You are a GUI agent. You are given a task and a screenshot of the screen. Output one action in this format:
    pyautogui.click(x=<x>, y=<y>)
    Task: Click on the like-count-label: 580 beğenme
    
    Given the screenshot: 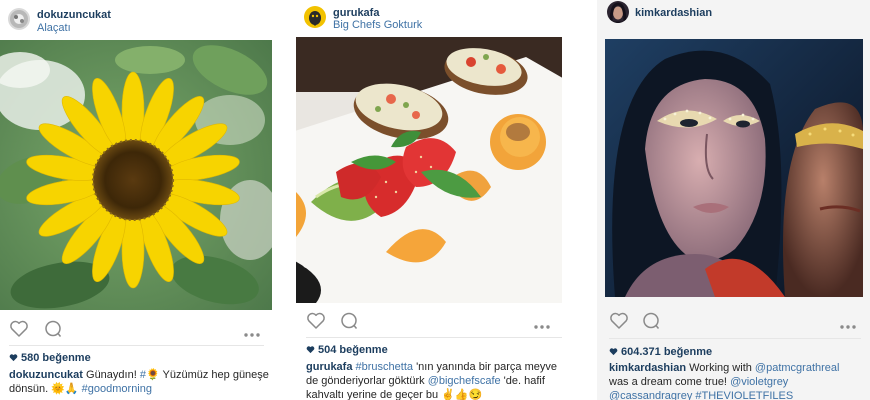 What is the action you would take?
    pyautogui.click(x=56, y=358)
    